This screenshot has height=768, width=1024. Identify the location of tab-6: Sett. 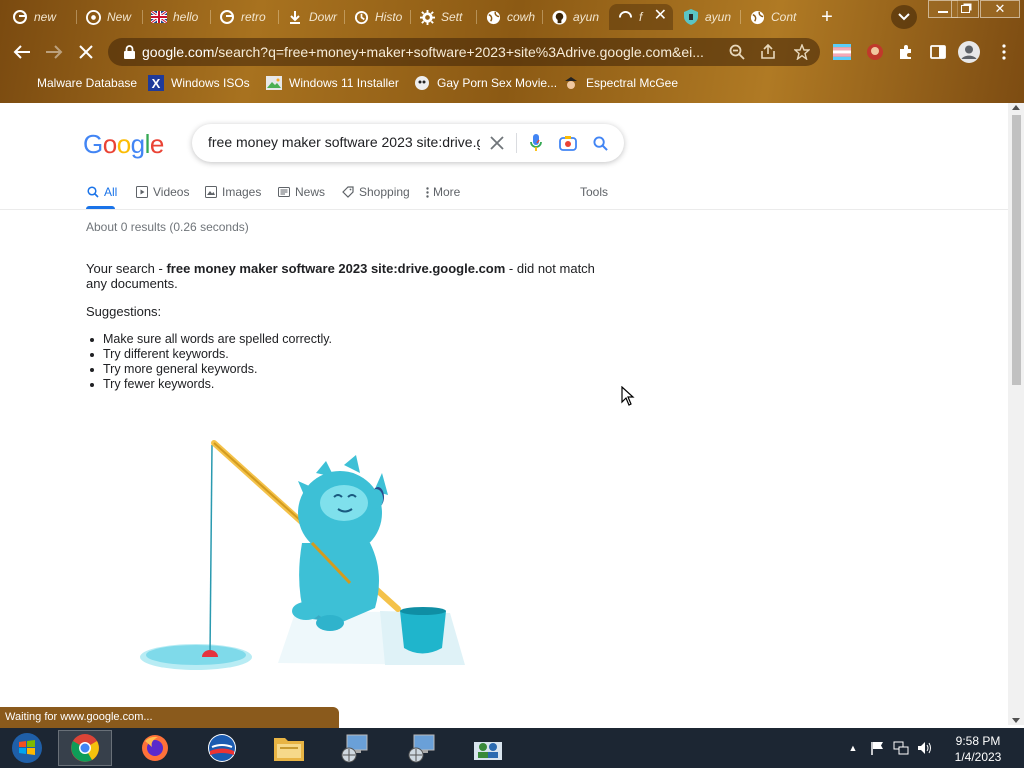
(443, 17).